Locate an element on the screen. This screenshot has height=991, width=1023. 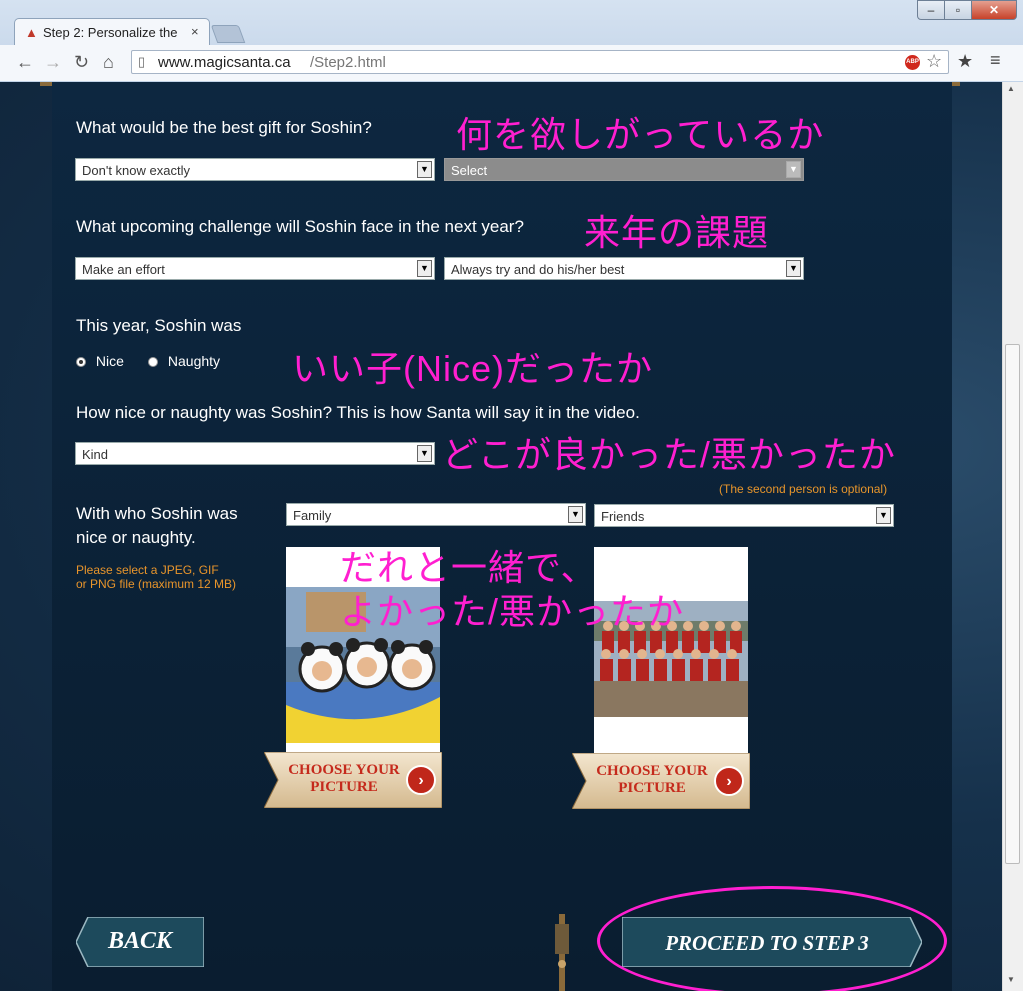
person-select-1: Family ▼ is located at coordinates (436, 514).